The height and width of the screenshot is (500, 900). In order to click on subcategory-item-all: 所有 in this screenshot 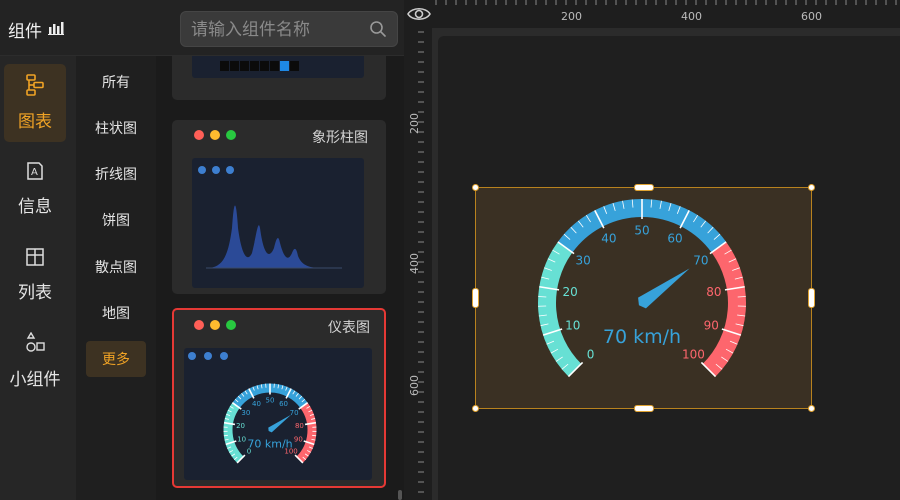, I will do `click(116, 82)`.